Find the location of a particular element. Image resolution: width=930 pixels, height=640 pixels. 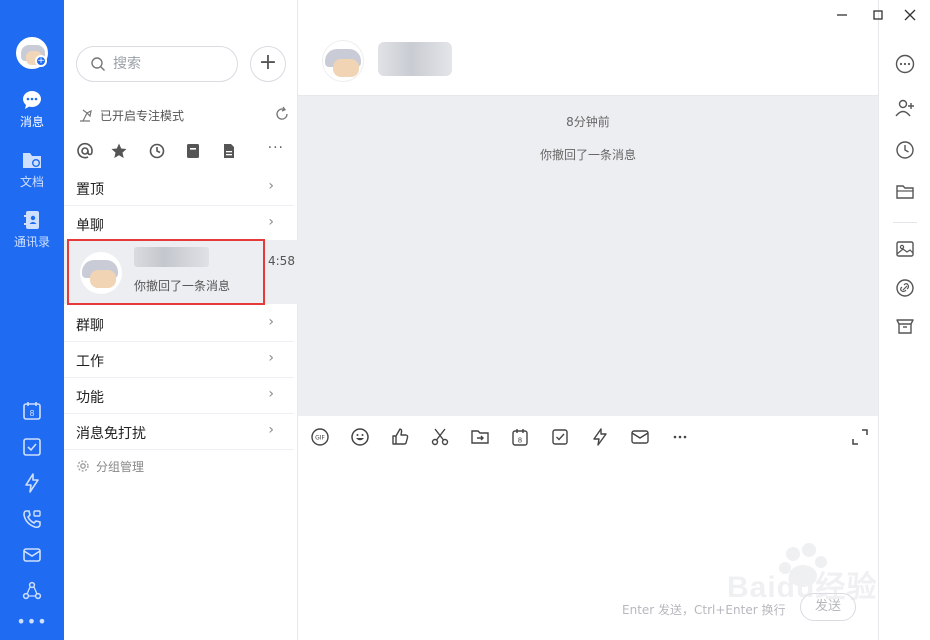

focus-lamp-icon is located at coordinates (86, 115).